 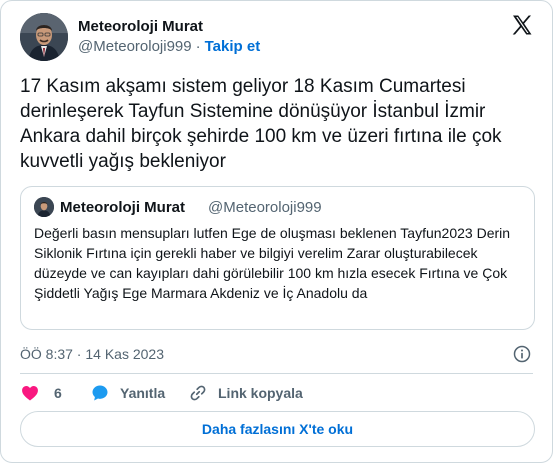 I want to click on author-handle-row: @Meteoroloji999 · Takip et, so click(x=169, y=47).